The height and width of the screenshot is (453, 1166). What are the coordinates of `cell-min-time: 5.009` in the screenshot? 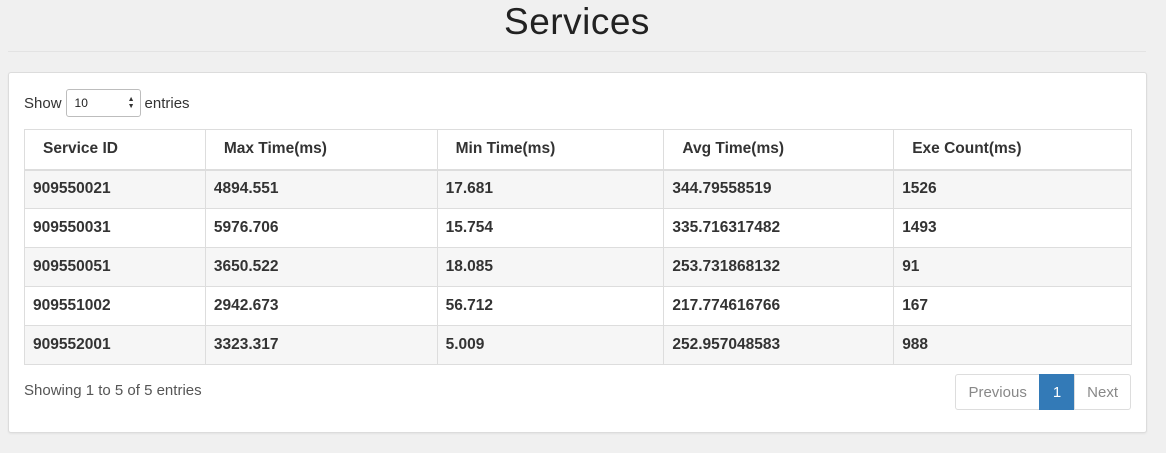 It's located at (550, 345).